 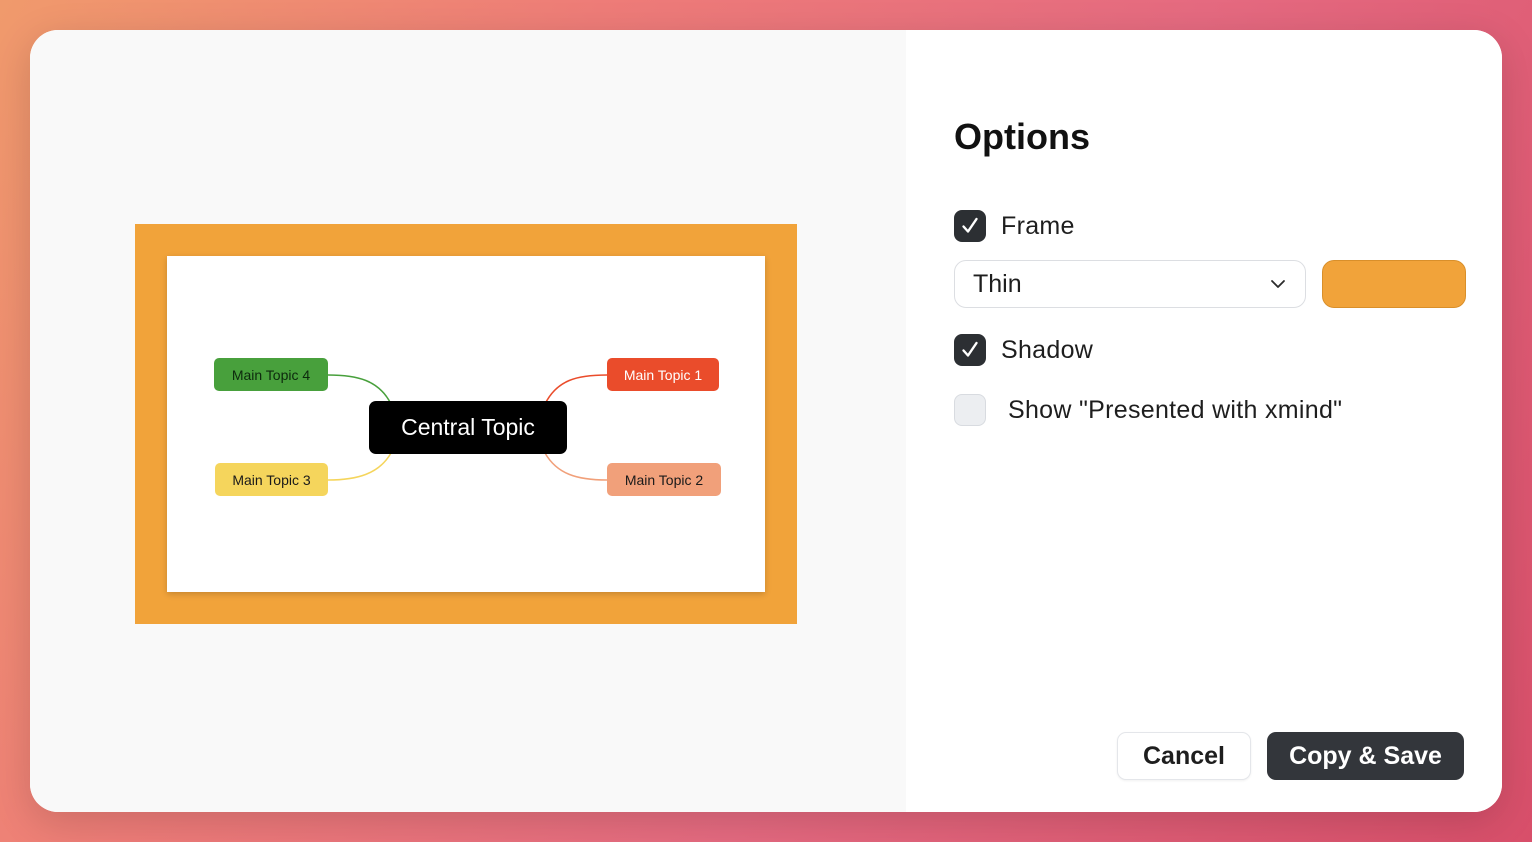 I want to click on central-topic: Central Topic, so click(x=468, y=427).